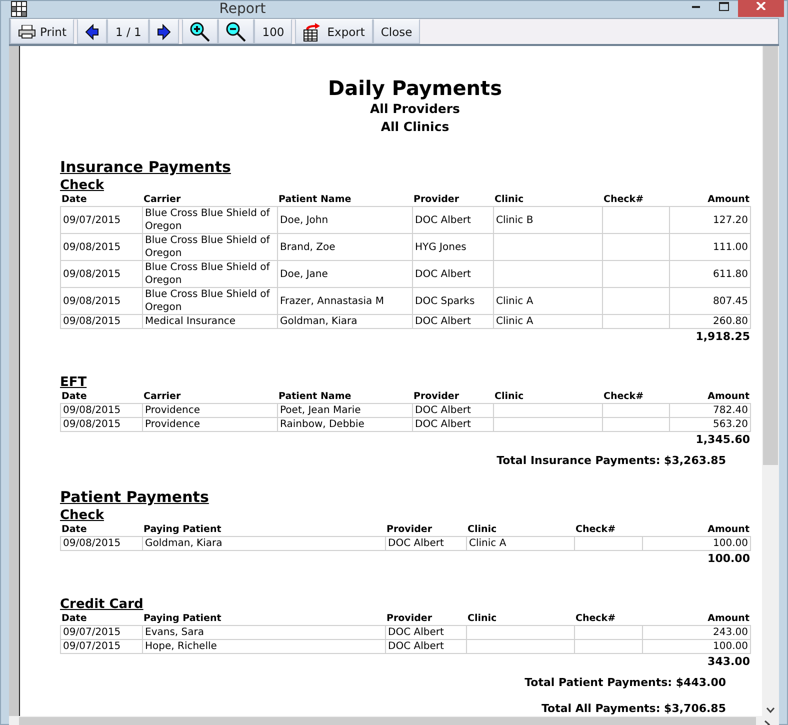 This screenshot has height=725, width=788. Describe the element at coordinates (710, 301) in the screenshot. I see `table-cell: 807.45` at that location.